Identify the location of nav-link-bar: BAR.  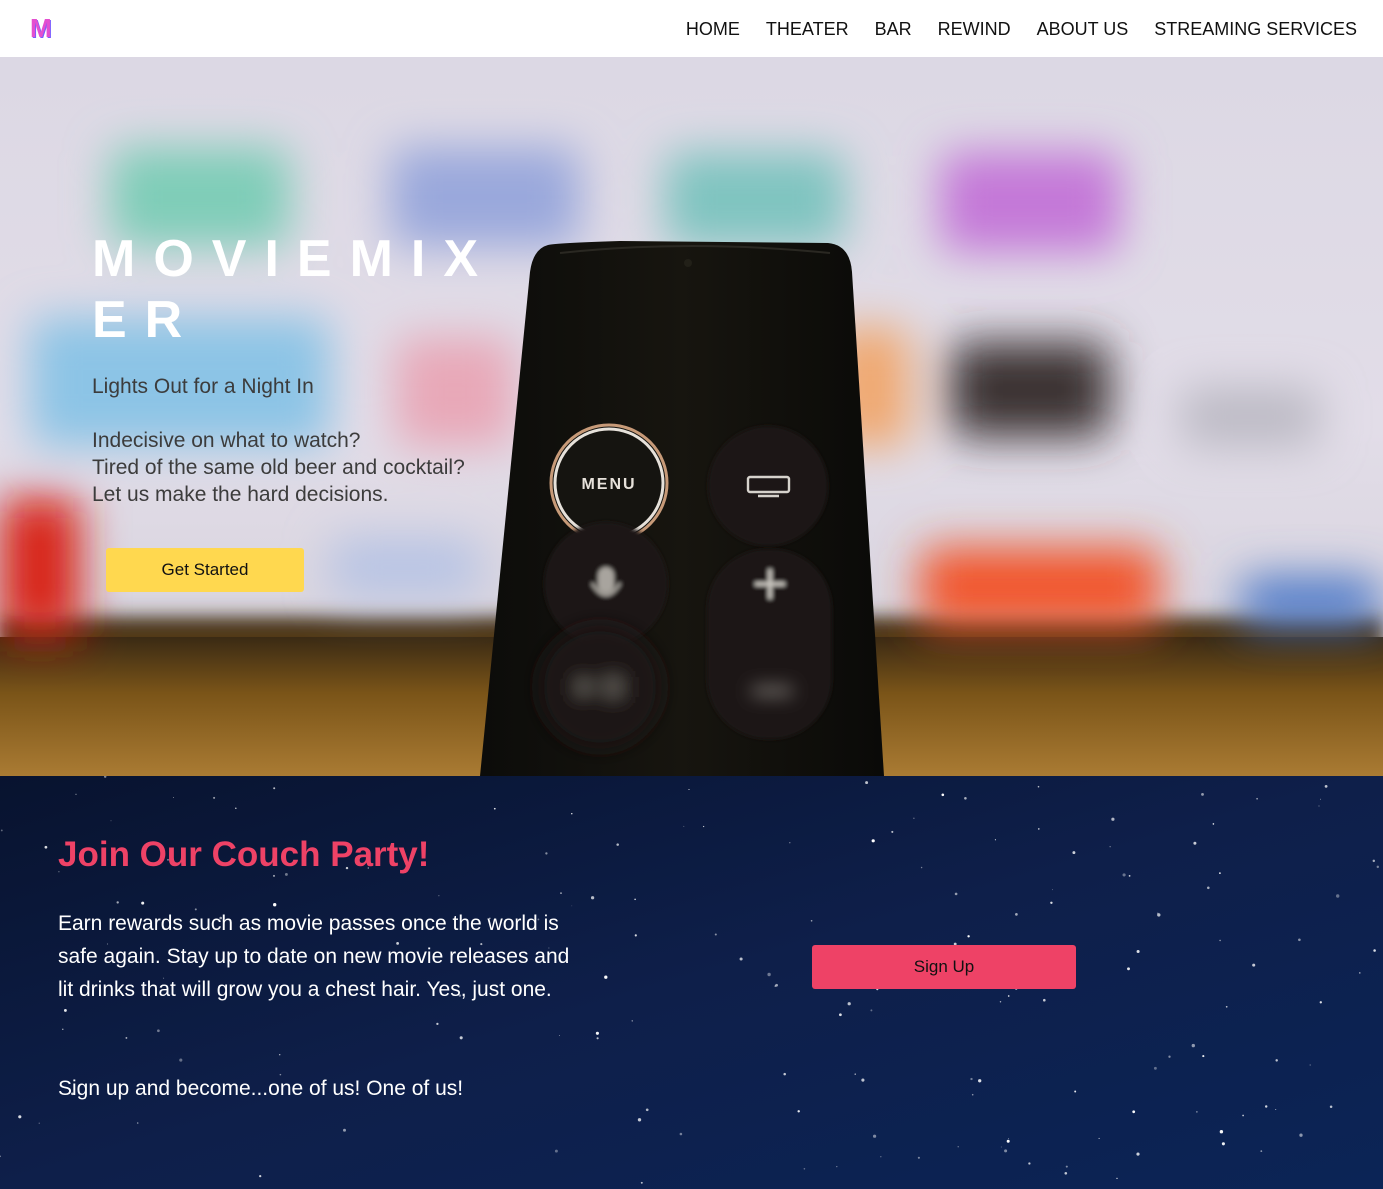
(893, 29).